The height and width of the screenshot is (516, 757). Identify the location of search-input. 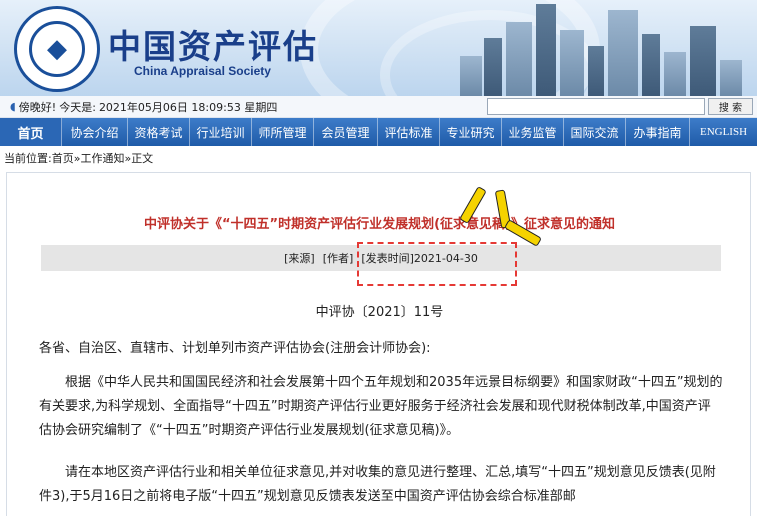
(596, 106).